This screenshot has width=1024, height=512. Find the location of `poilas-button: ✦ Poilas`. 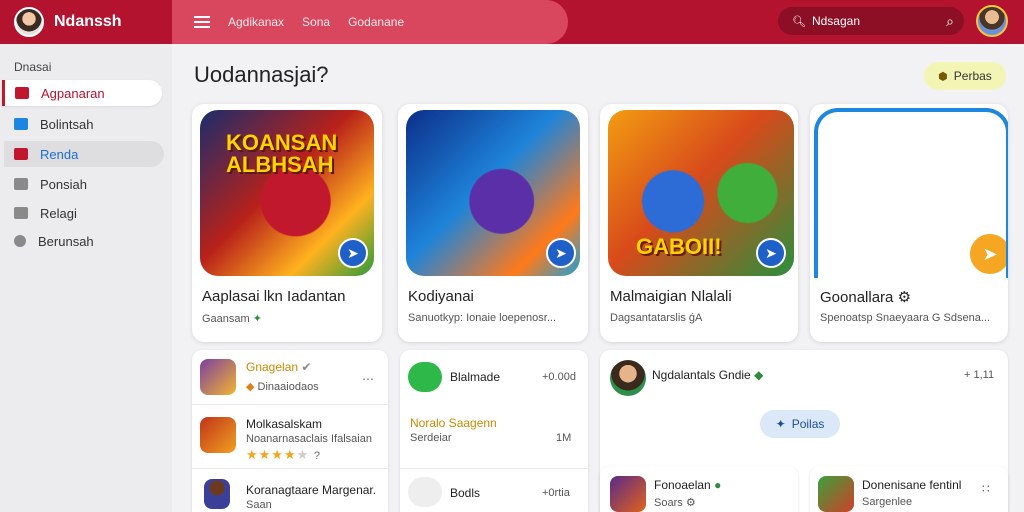

poilas-button: ✦ Poilas is located at coordinates (800, 424).